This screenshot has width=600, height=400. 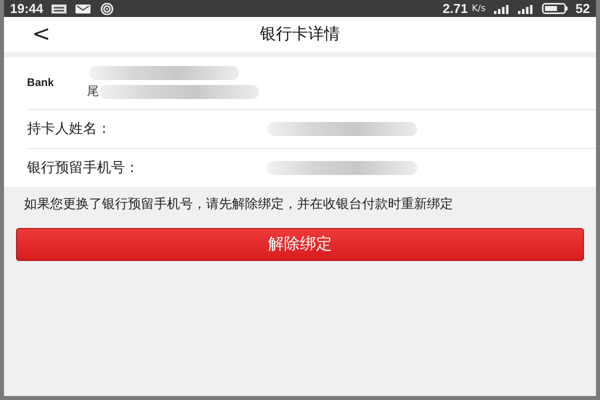 I want to click on speed-text: 2.71, so click(x=455, y=8).